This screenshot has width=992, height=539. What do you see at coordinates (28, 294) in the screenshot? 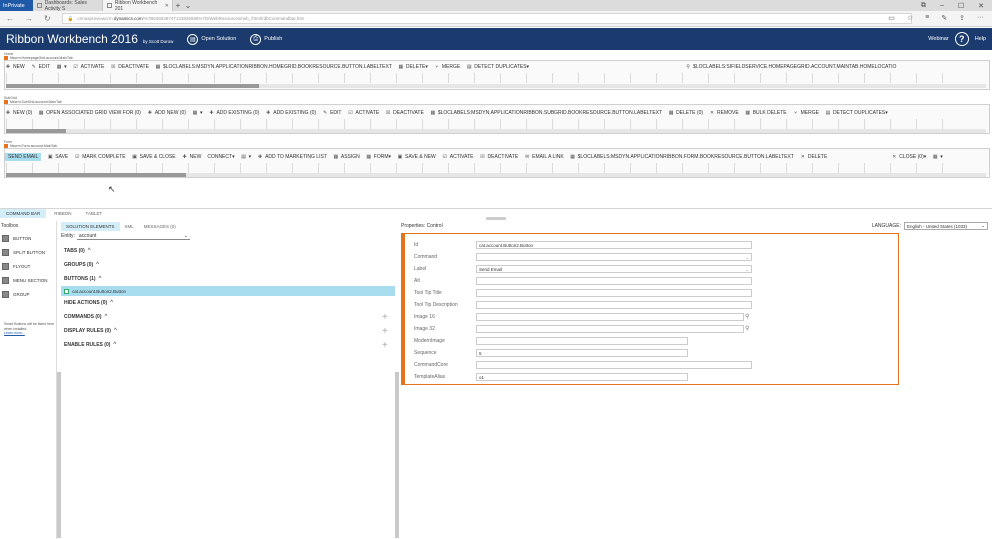
I see `toolbox-item-group: GROUP` at bounding box center [28, 294].